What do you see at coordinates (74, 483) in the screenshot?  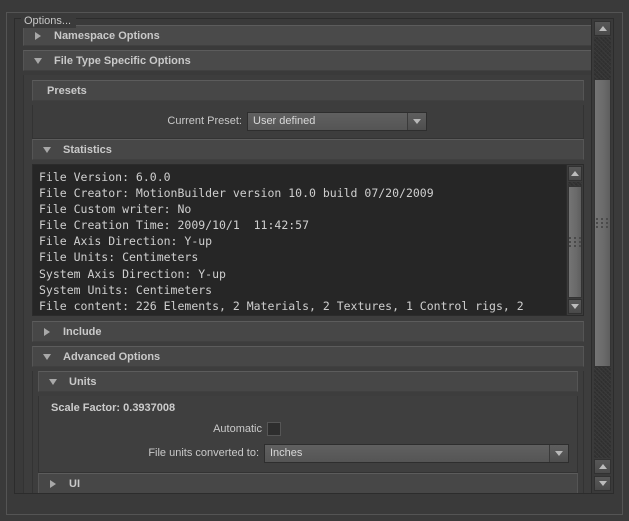 I see `section-label-ui: UI` at bounding box center [74, 483].